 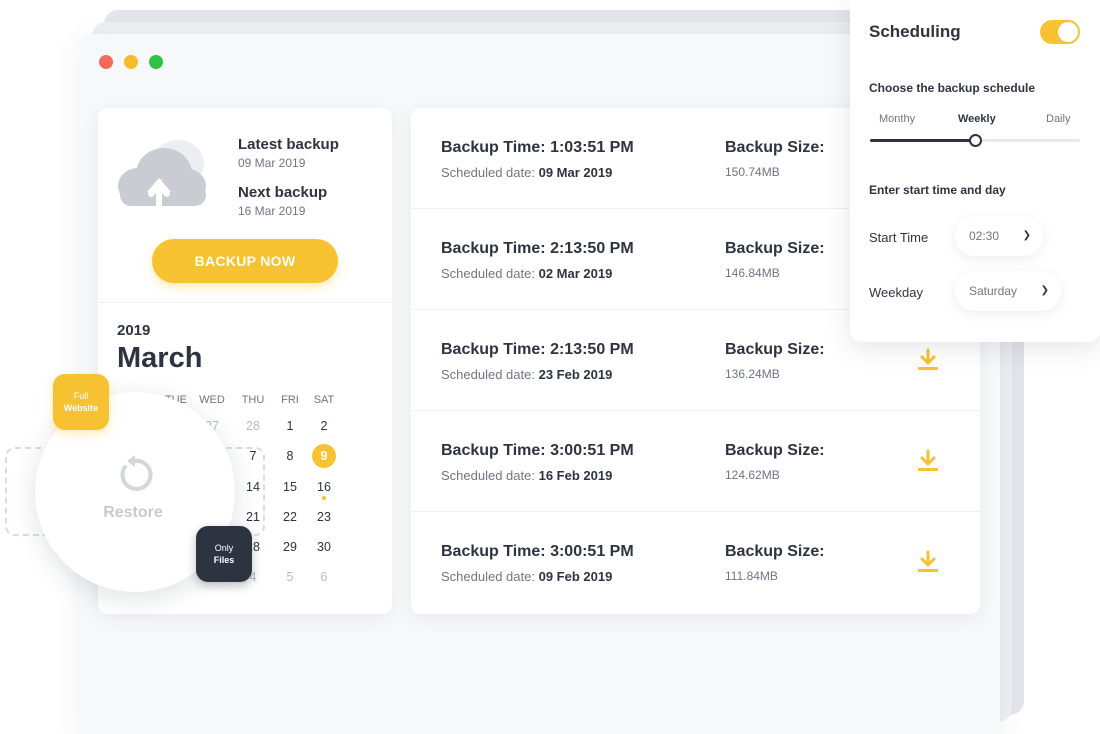 I want to click on next-backup-label: Next backup, so click(x=283, y=192).